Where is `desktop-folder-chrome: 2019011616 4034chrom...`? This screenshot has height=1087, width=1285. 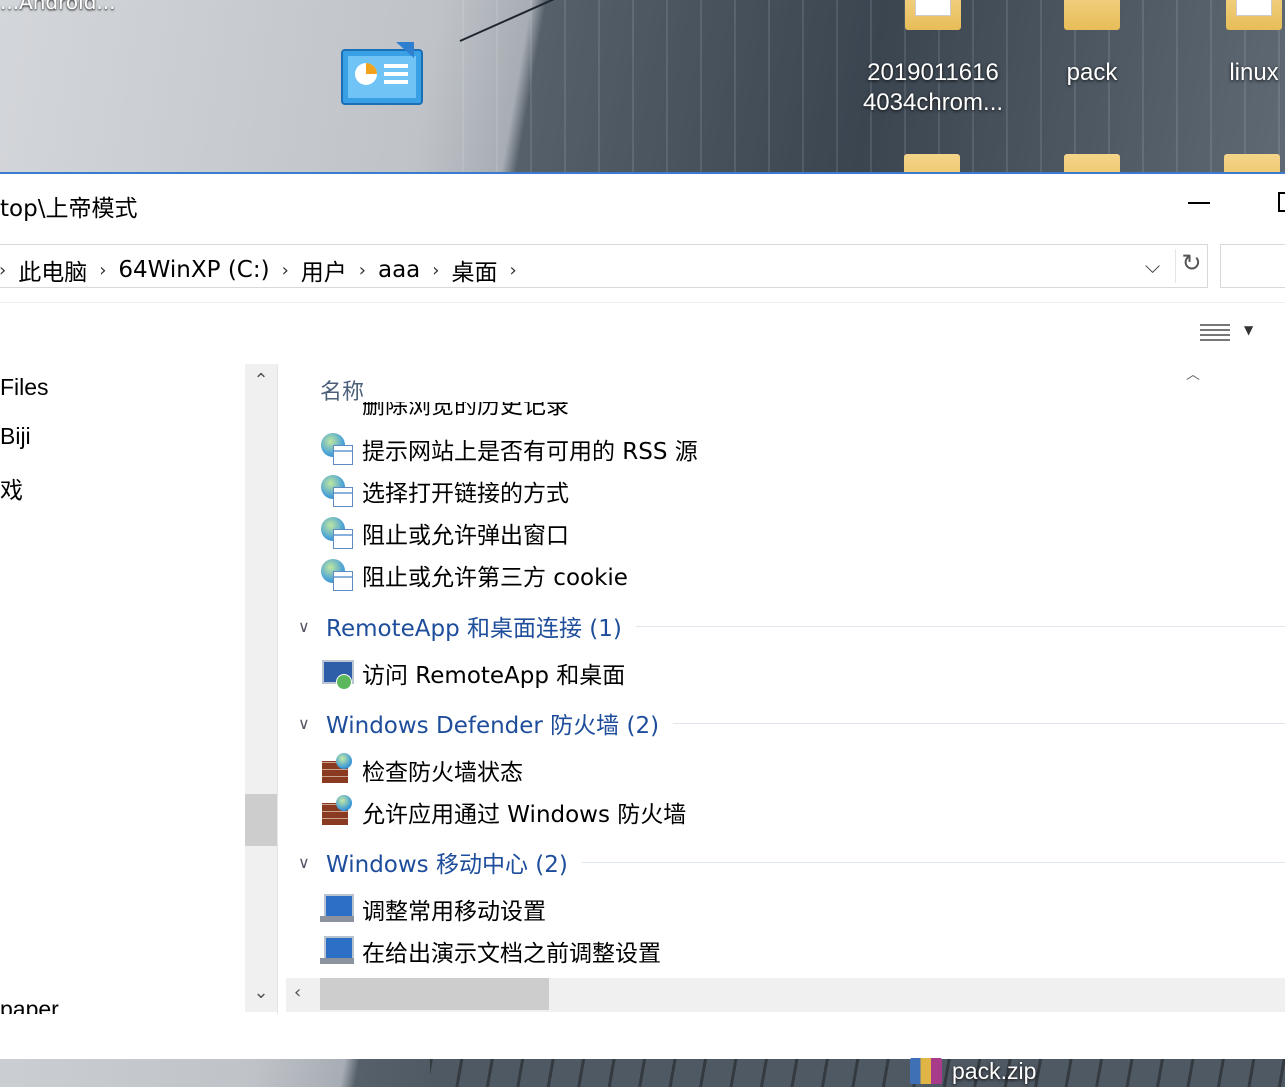
desktop-folder-chrome: 2019011616 4034chrom... is located at coordinates (933, 59).